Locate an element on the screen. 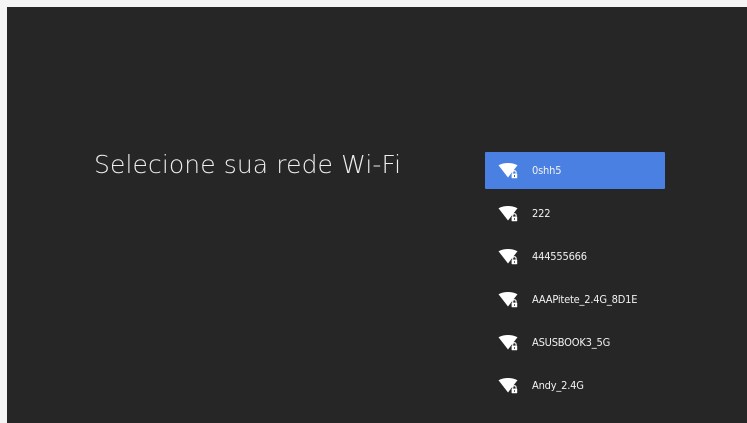 The width and height of the screenshot is (747, 423). network-name: AAAPitete_2.4G_8D1E is located at coordinates (585, 299).